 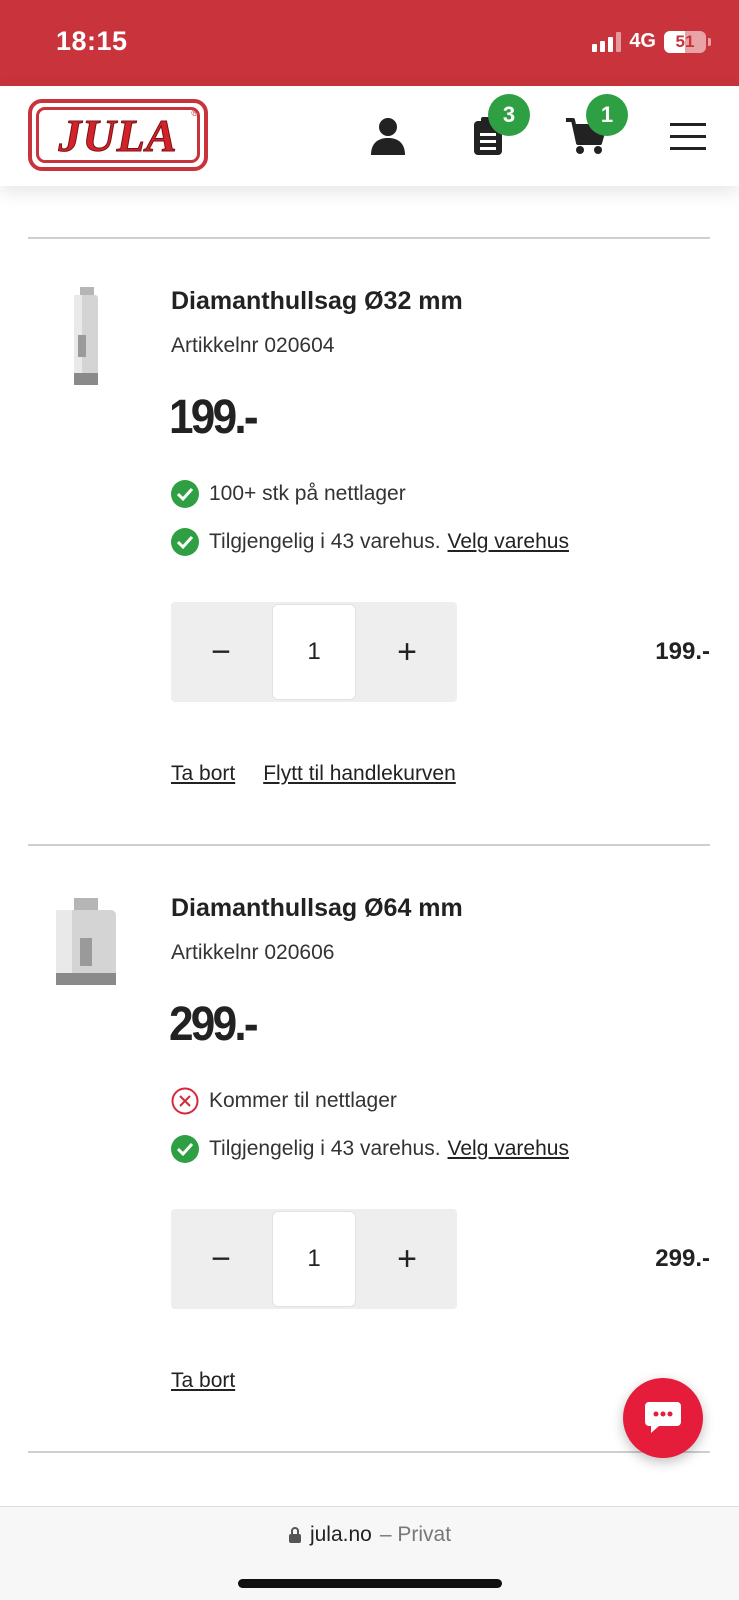 What do you see at coordinates (317, 301) in the screenshot?
I see `product-title: Diamanthullsag Ø32 mm` at bounding box center [317, 301].